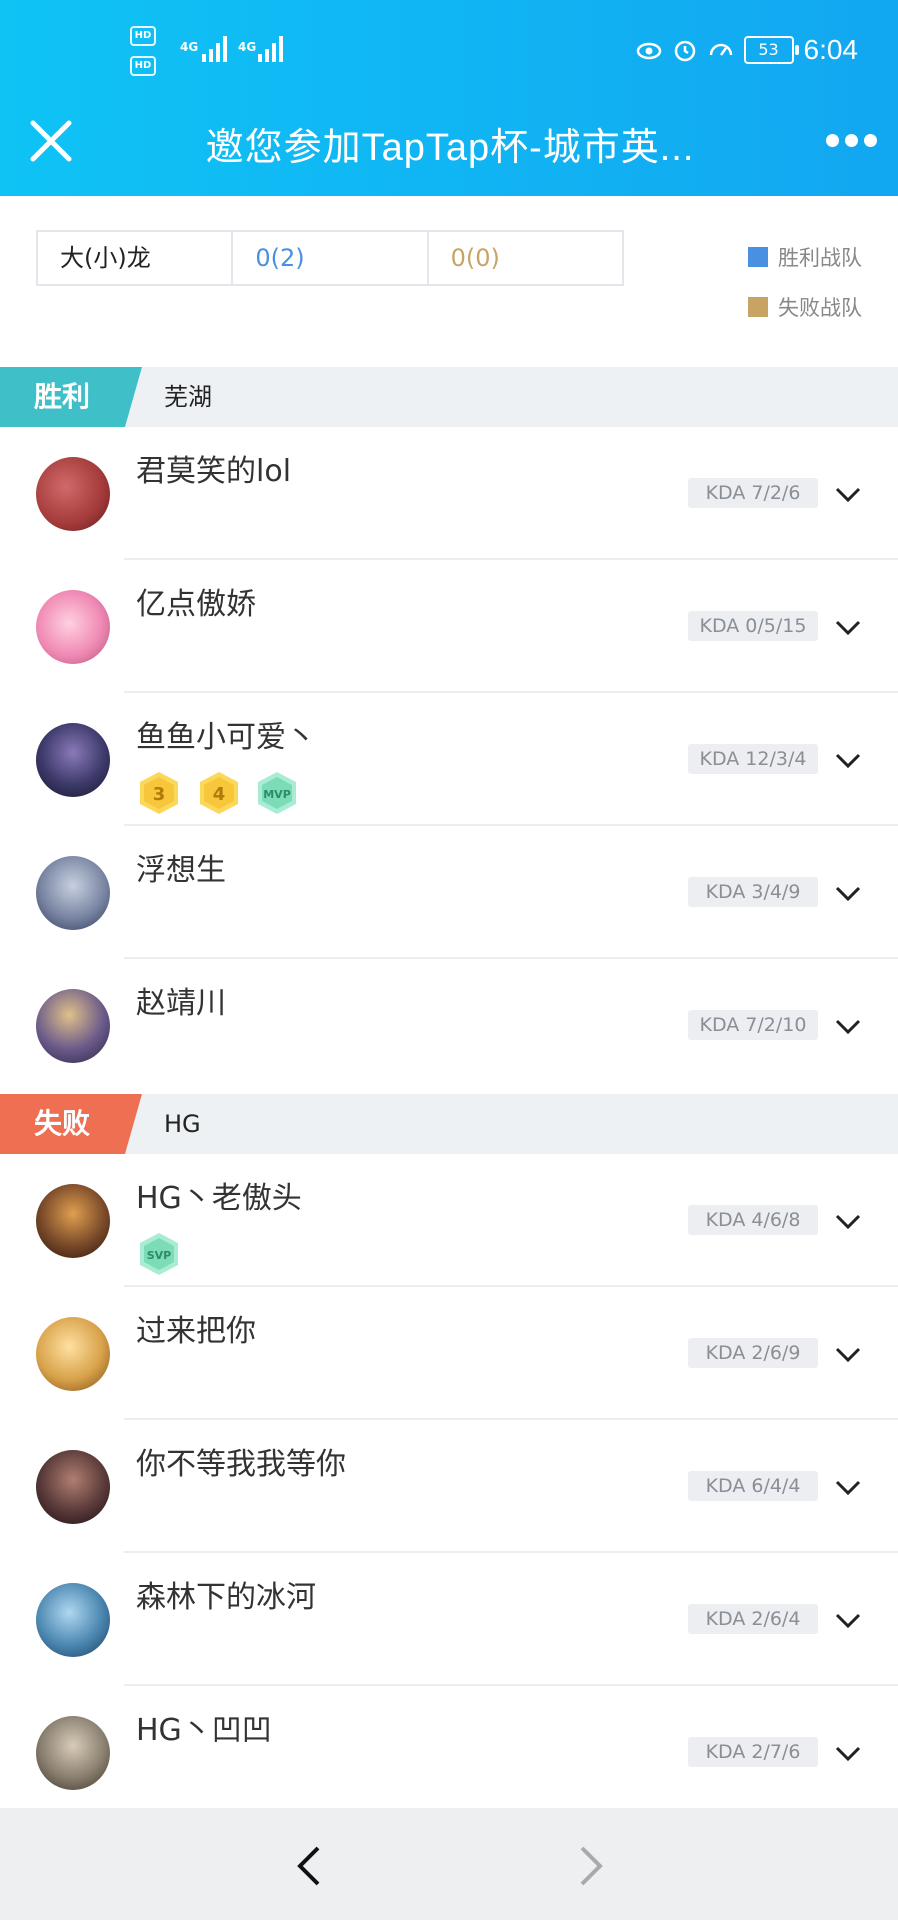 This screenshot has height=1920, width=898. Describe the element at coordinates (219, 1198) in the screenshot. I see `player-name: HG丶老傲头` at that location.